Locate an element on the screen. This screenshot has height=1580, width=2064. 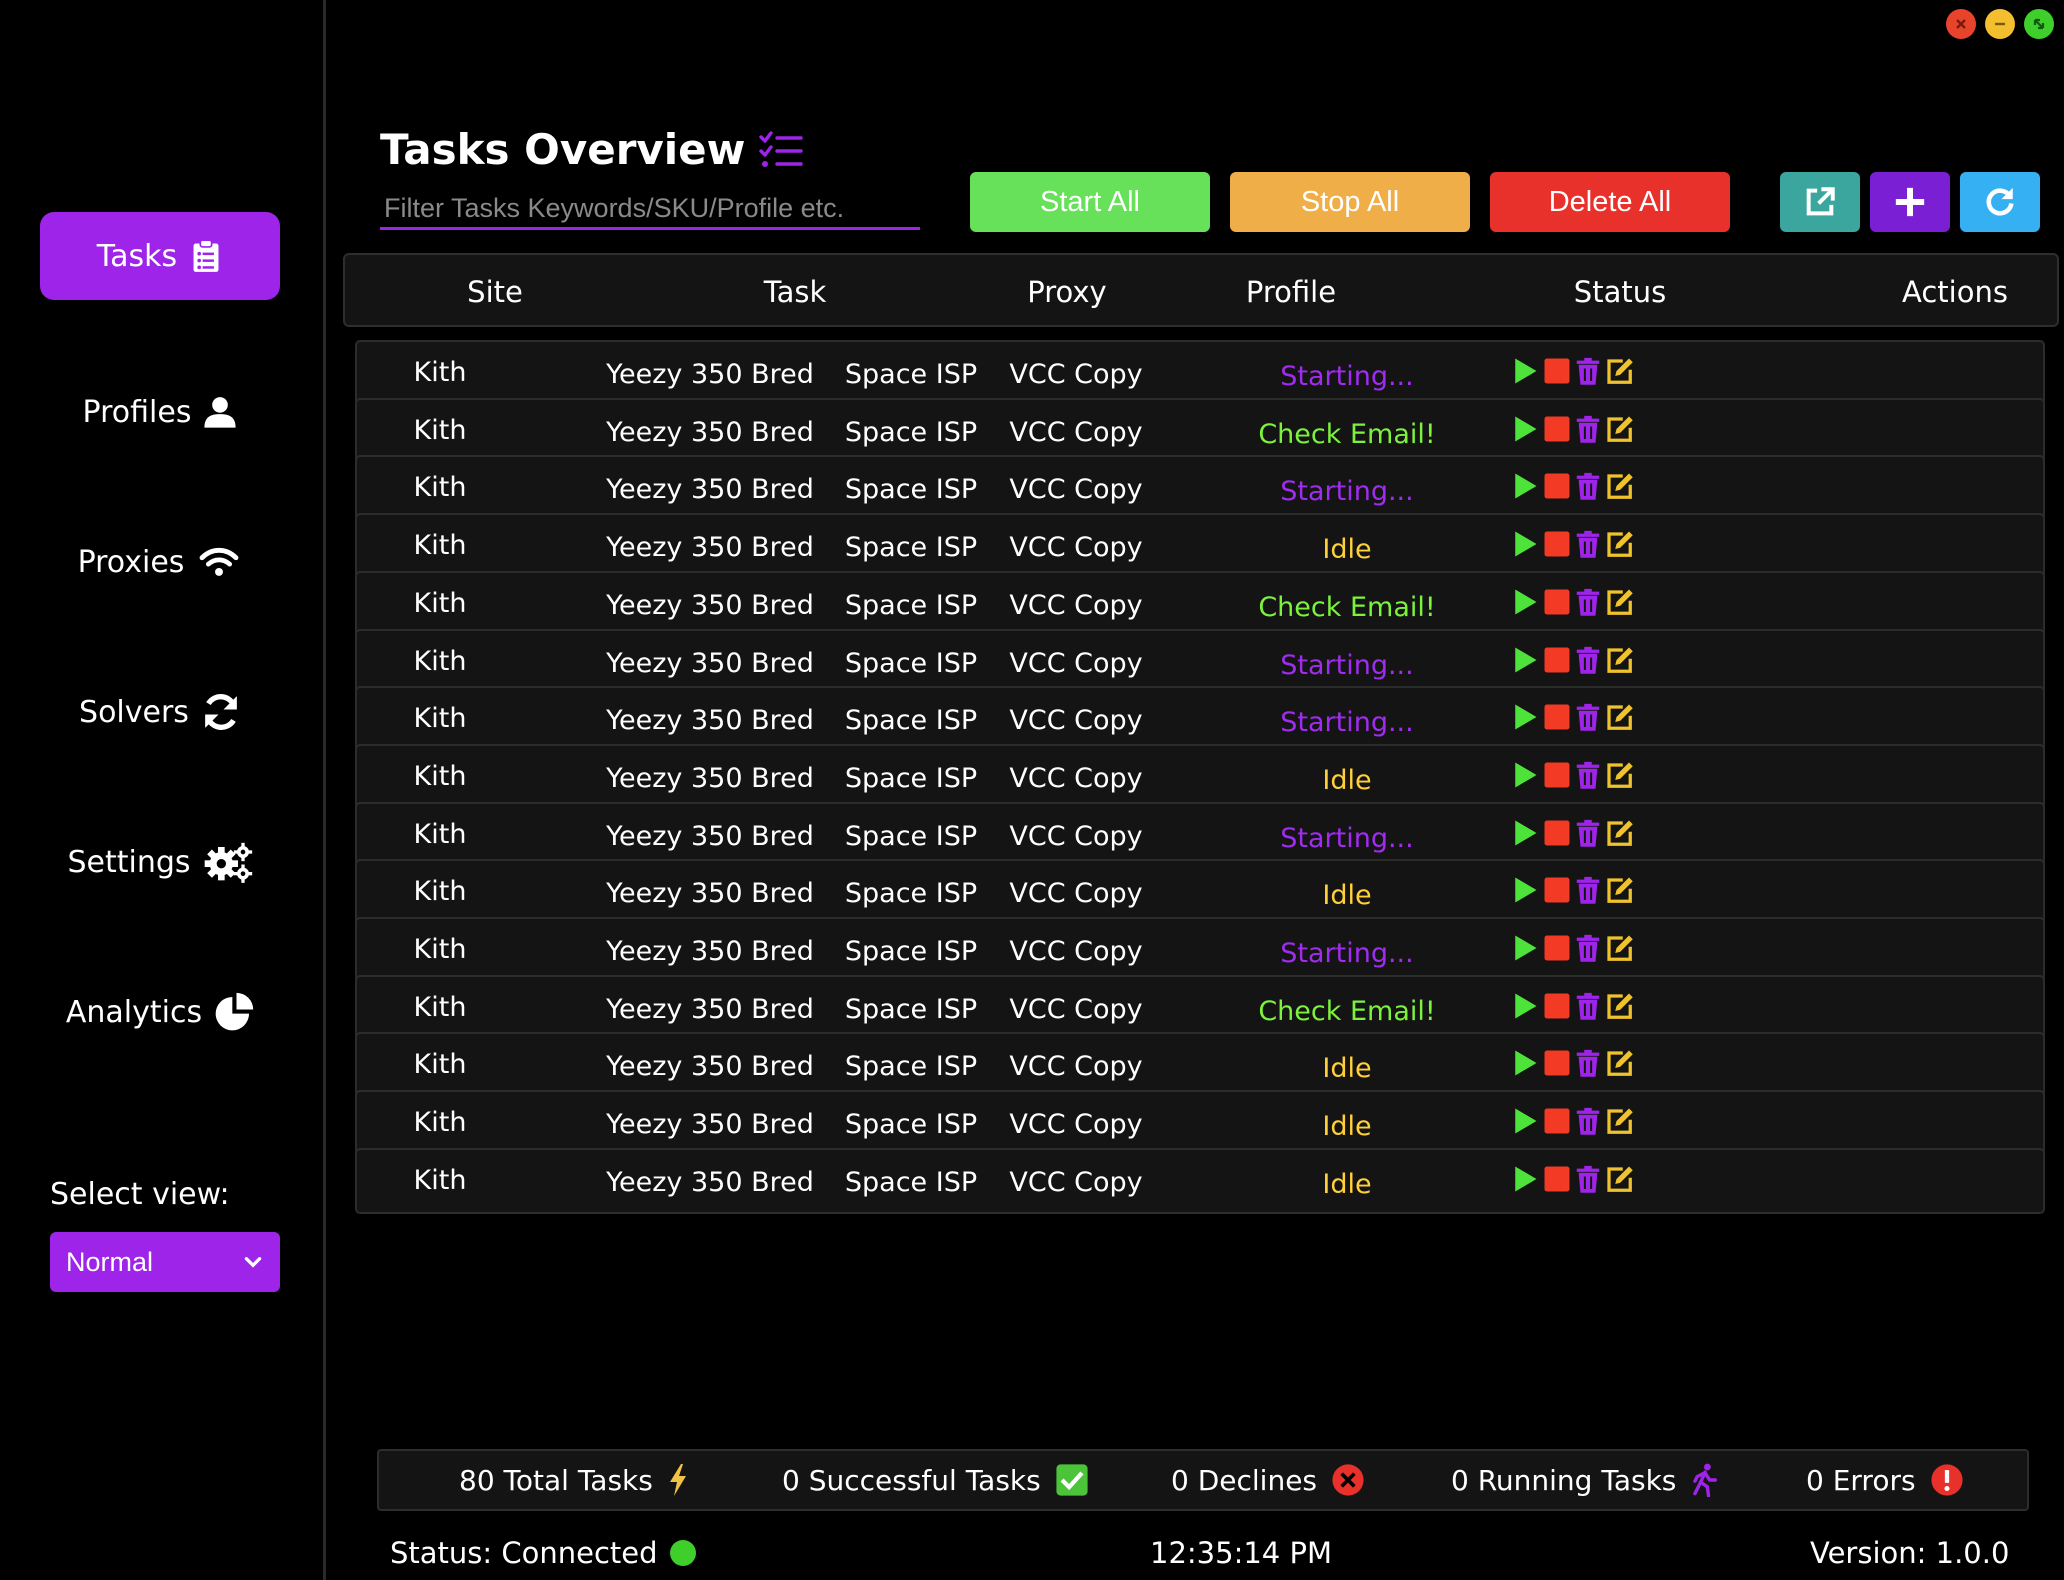
sidebar-item-label: Solvers is located at coordinates (134, 712).